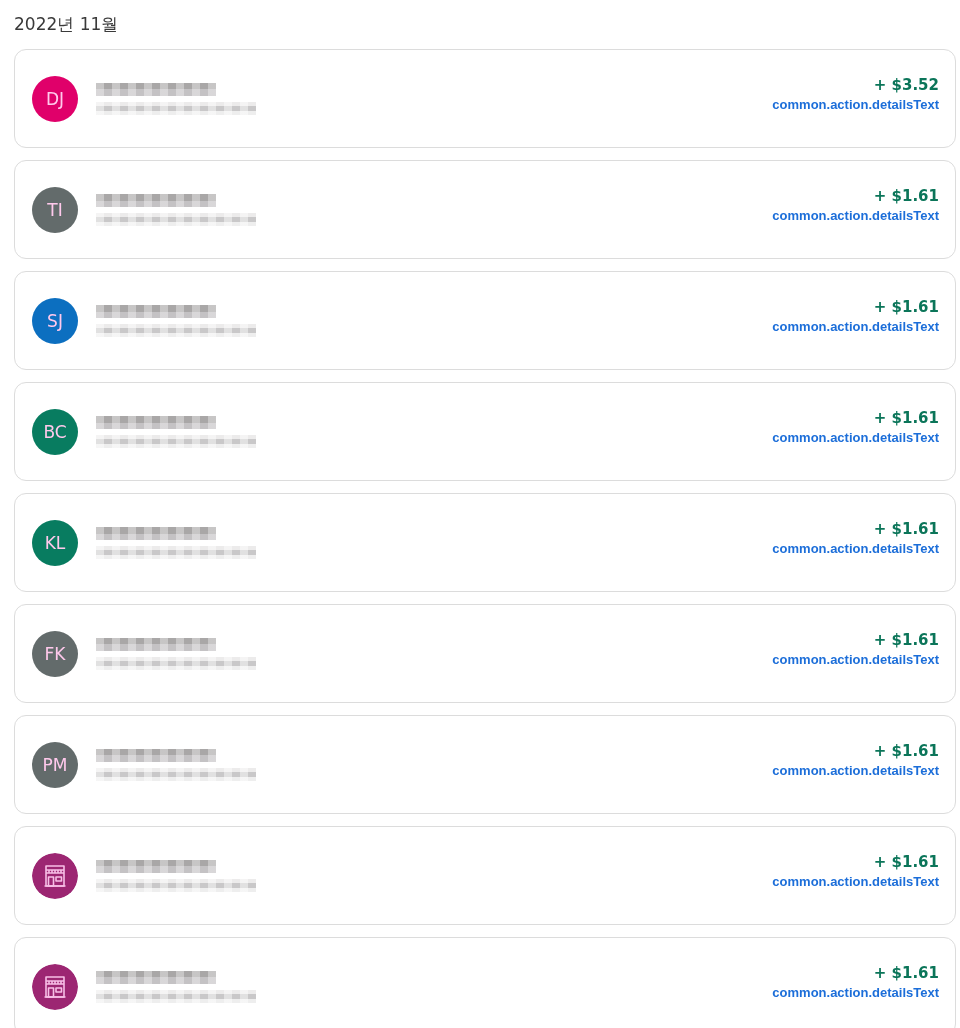 The image size is (960, 1028). Describe the element at coordinates (485, 542) in the screenshot. I see `transaction-card: KL + $1.61 common.action.detailsText` at that location.